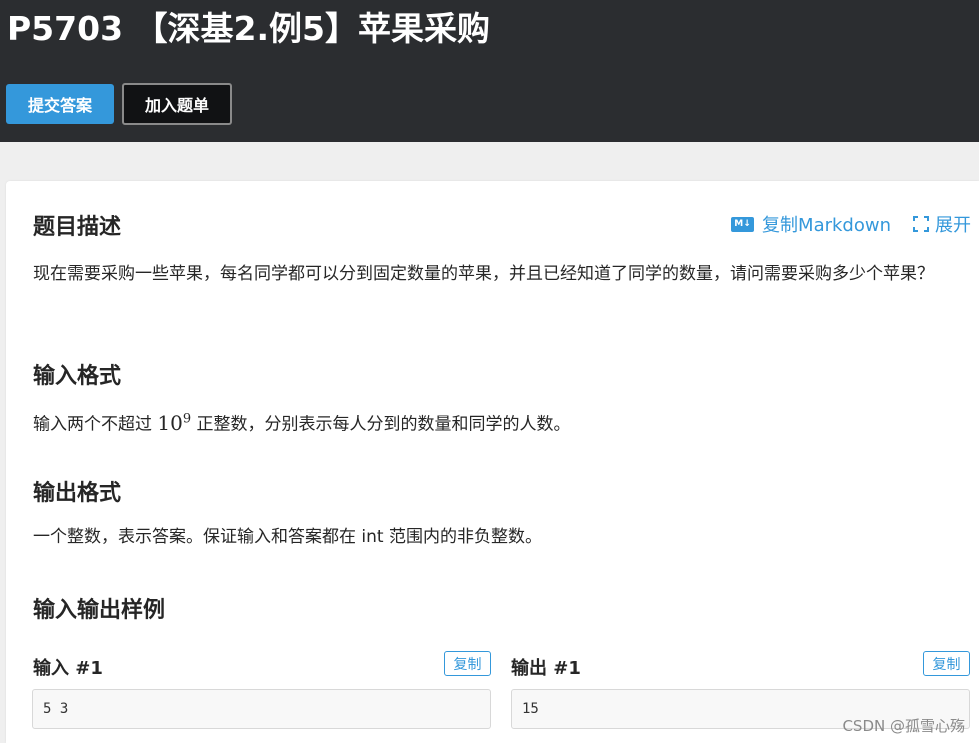  What do you see at coordinates (68, 668) in the screenshot?
I see `sample-input-label: 输入 #1` at bounding box center [68, 668].